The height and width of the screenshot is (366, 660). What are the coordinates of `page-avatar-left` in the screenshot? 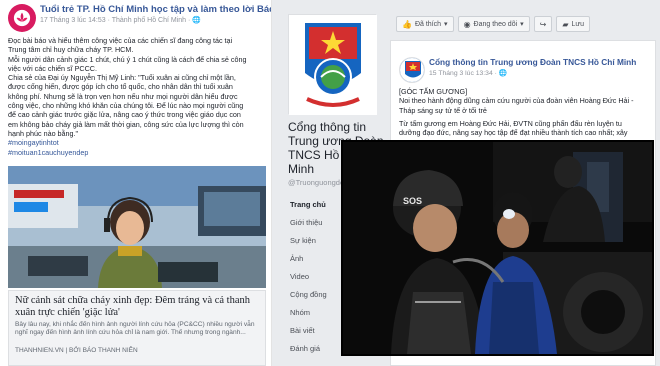 It's located at (22, 18).